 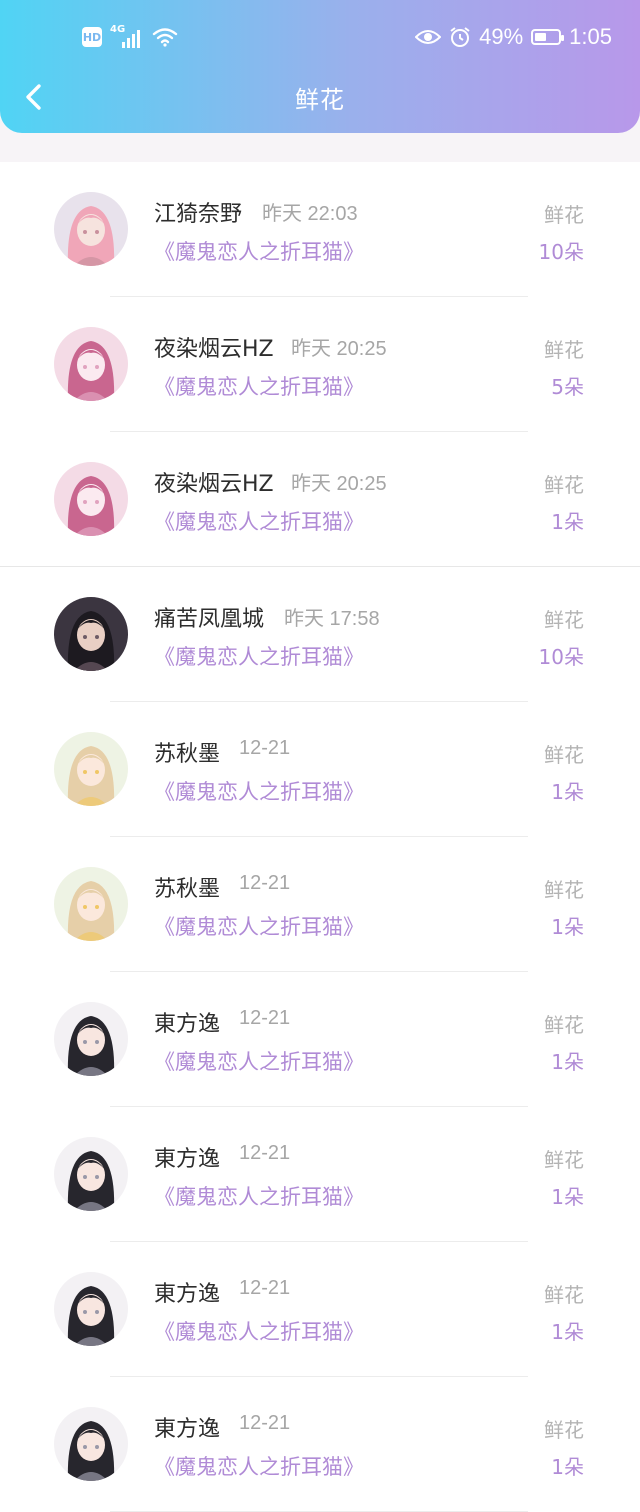 I want to click on hd-icon: HD, so click(x=92, y=37).